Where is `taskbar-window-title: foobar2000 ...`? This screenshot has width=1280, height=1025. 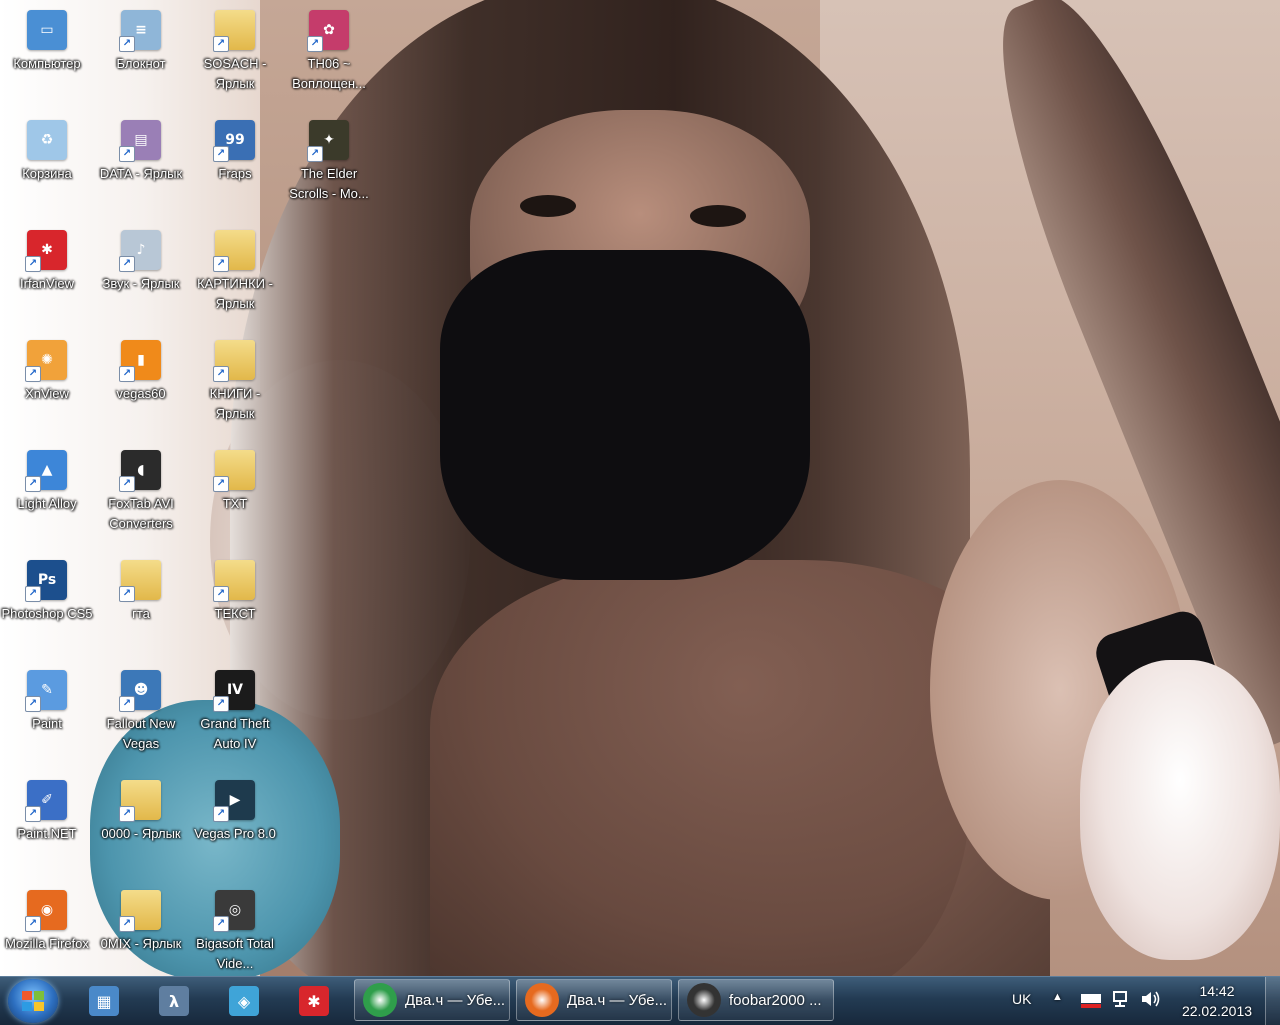 taskbar-window-title: foobar2000 ... is located at coordinates (775, 1000).